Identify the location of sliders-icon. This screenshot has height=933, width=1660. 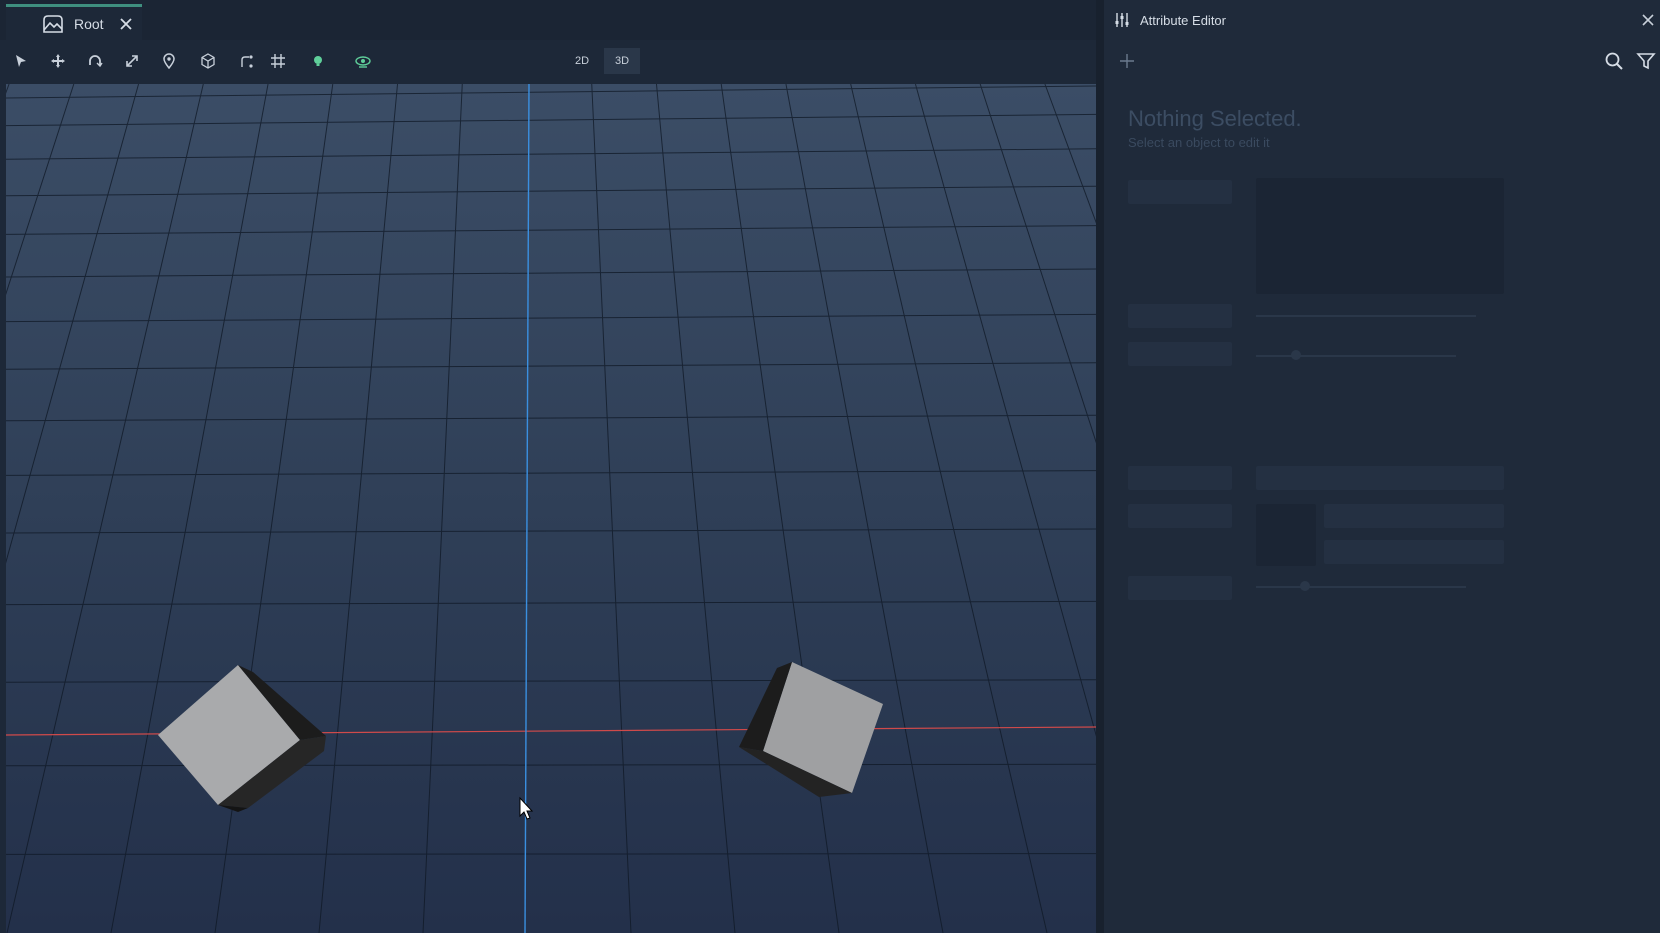
(1122, 20).